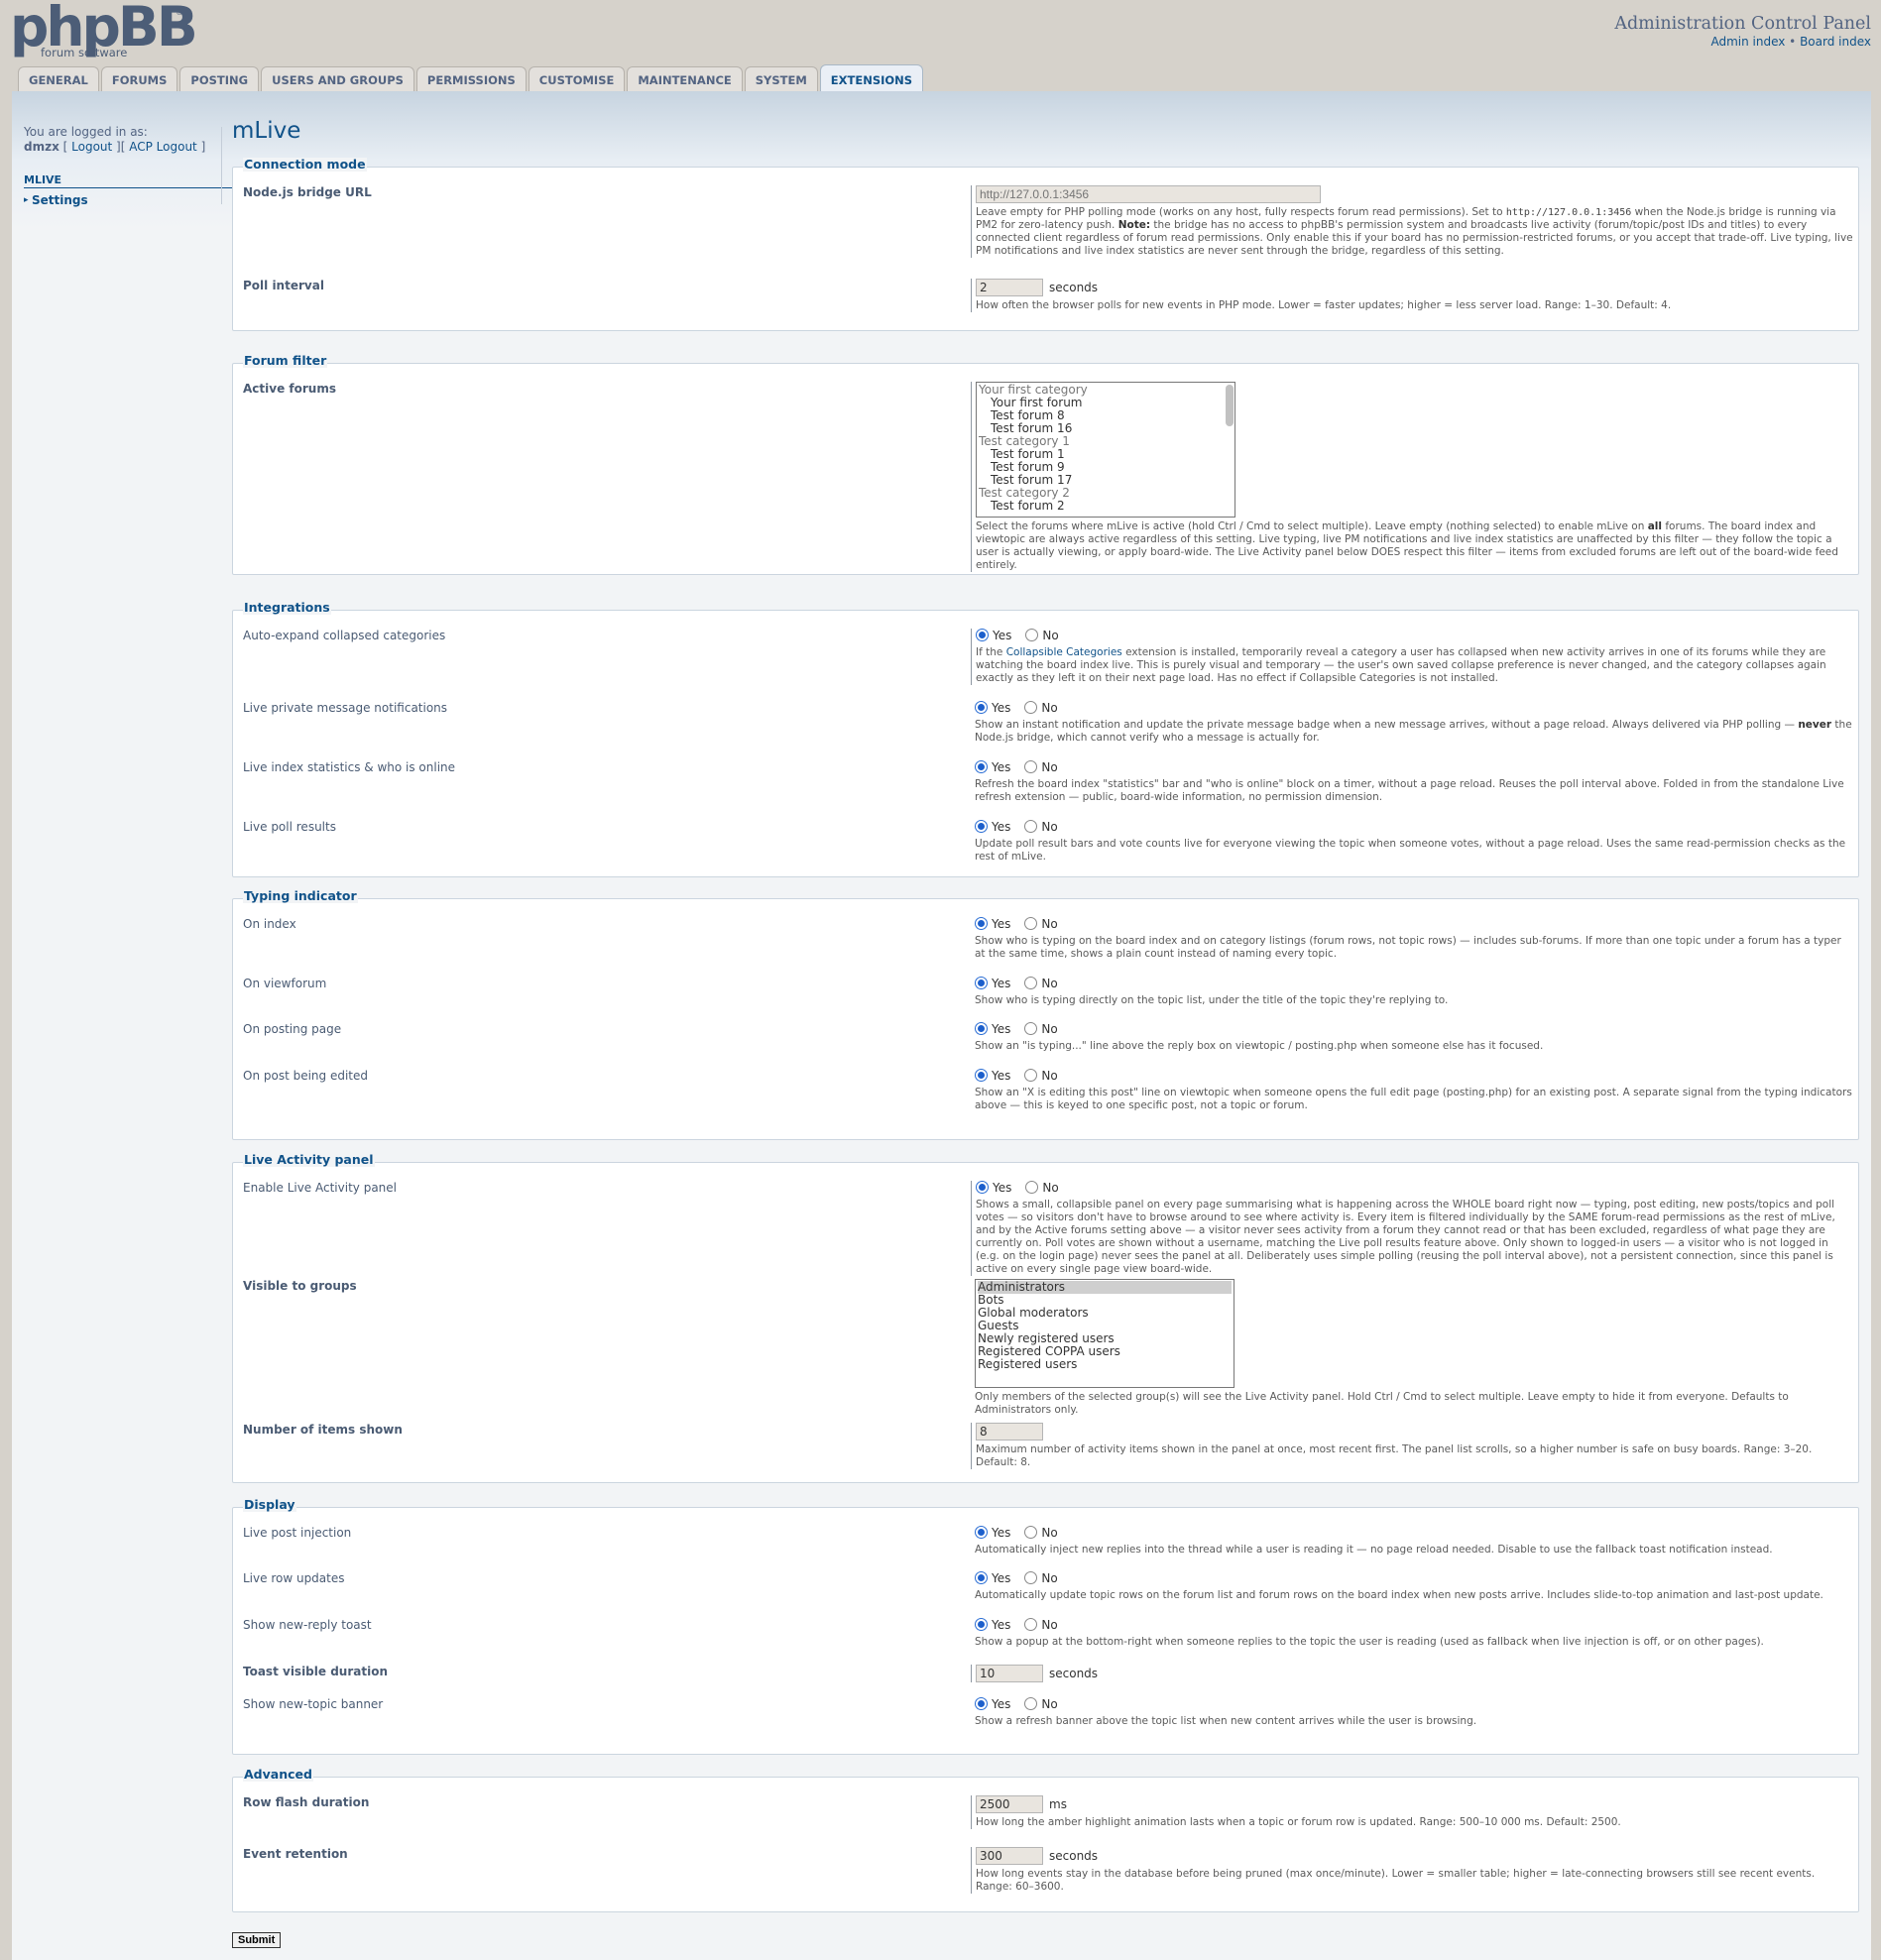 The width and height of the screenshot is (1881, 1960). Describe the element at coordinates (115, 147) in the screenshot. I see `logged-in-user: dmzx [ Logout ][ ACP Logout ]` at that location.